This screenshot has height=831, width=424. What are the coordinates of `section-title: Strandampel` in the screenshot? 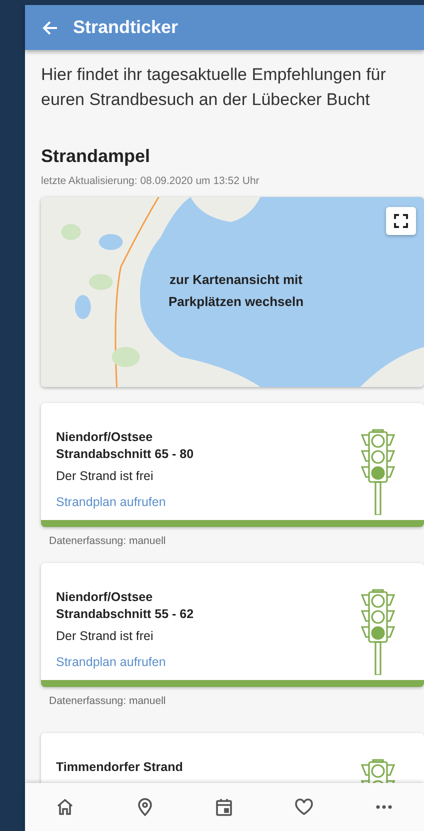 It's located at (96, 156).